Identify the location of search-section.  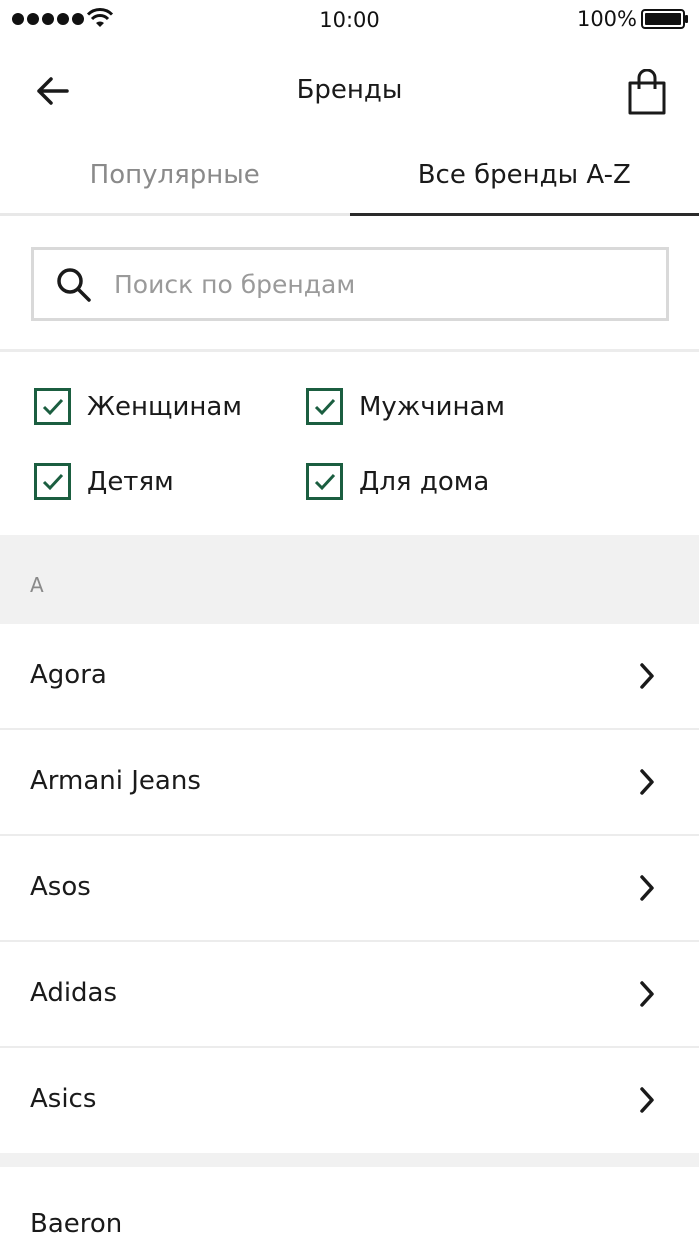
(349, 284).